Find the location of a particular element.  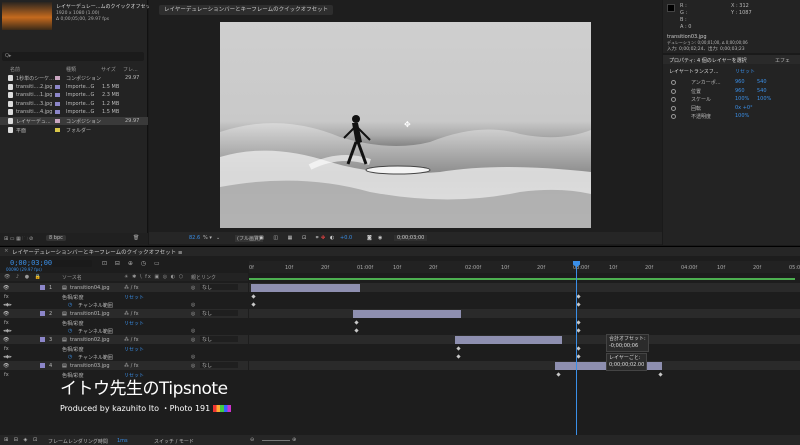

footer-toggle-icons: ⊞ ⊟ ◈ ⊡ is located at coordinates (21, 440).